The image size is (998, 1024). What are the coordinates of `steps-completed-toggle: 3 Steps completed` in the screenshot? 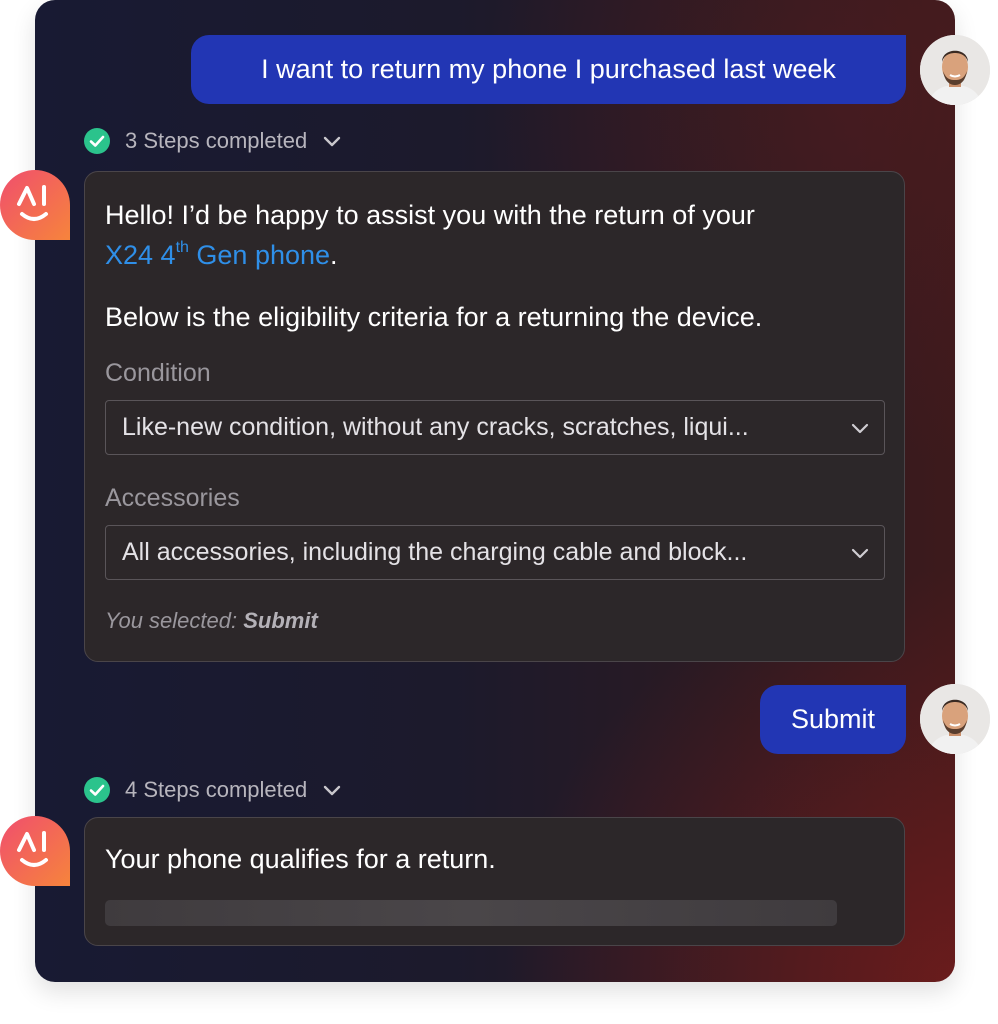 It's located at (213, 141).